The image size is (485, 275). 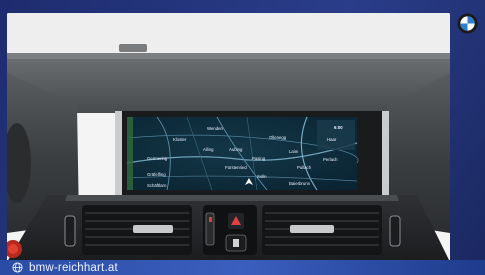 I want to click on bmw-logo-icon, so click(x=467, y=23).